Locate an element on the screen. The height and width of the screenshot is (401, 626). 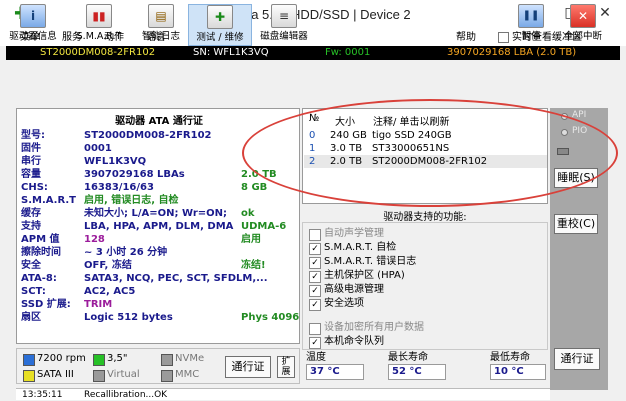
info-value: 0001 is located at coordinates (98, 148).